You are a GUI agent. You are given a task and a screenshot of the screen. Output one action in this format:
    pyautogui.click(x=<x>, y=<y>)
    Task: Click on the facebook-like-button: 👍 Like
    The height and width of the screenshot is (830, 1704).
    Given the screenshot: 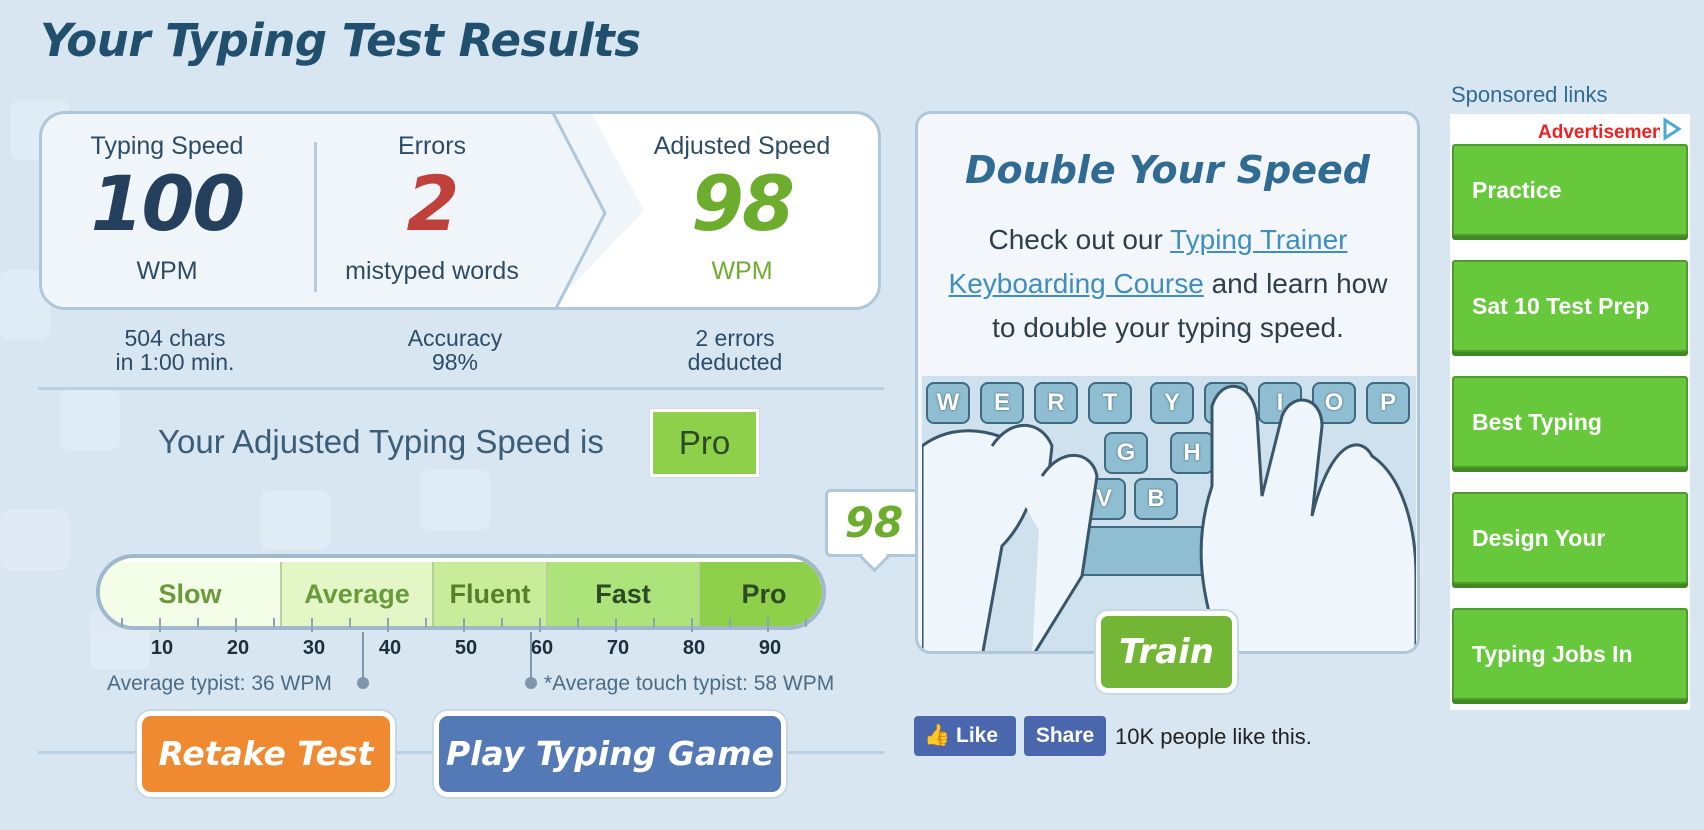 What is the action you would take?
    pyautogui.click(x=965, y=736)
    